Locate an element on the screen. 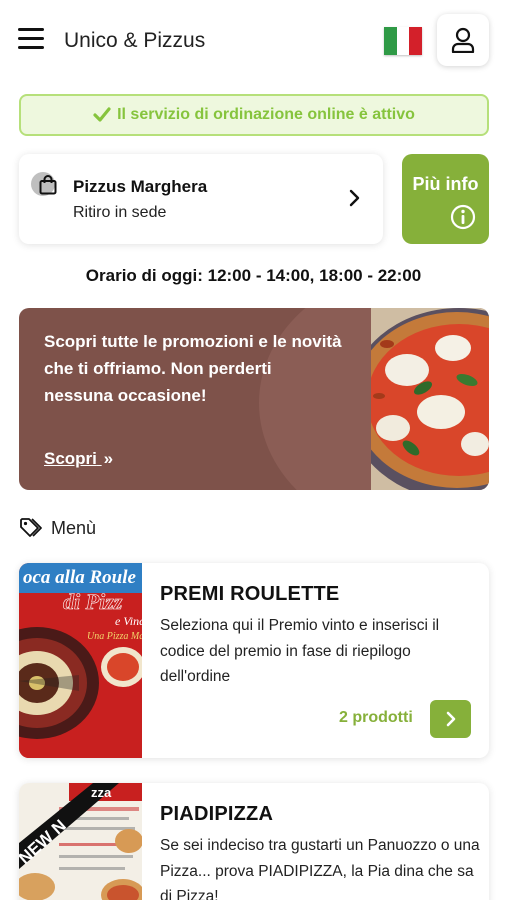 The height and width of the screenshot is (900, 507). discover-link-label: Scopri is located at coordinates (70, 458).